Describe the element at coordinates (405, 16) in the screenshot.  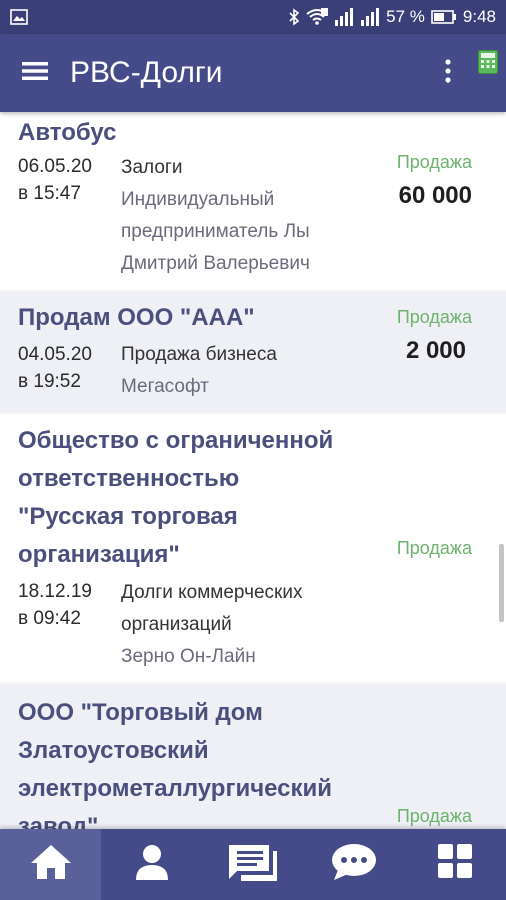
I see `battery-percent: 57 %` at that location.